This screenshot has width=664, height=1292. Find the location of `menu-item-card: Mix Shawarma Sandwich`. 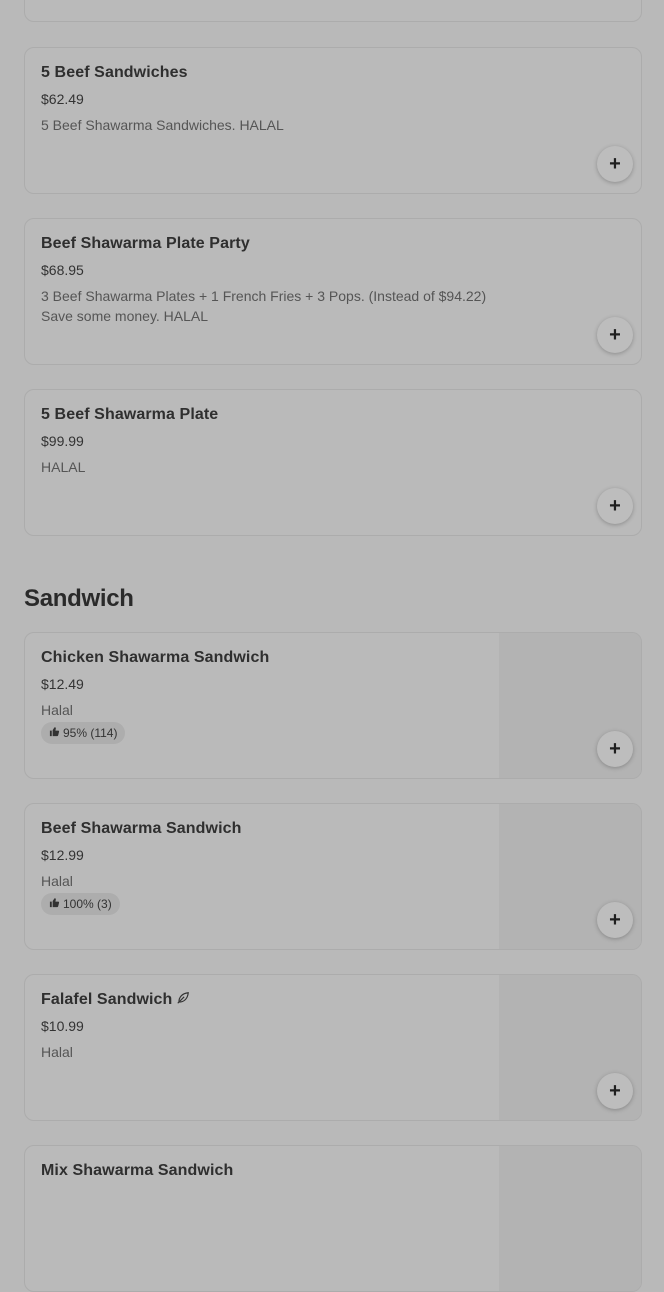

menu-item-card: Mix Shawarma Sandwich is located at coordinates (333, 1218).